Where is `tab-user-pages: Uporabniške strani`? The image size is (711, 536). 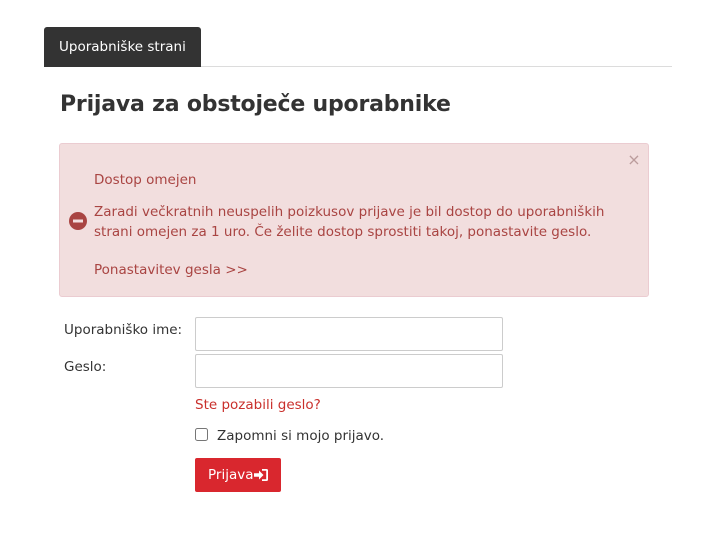 tab-user-pages: Uporabniške strani is located at coordinates (122, 47).